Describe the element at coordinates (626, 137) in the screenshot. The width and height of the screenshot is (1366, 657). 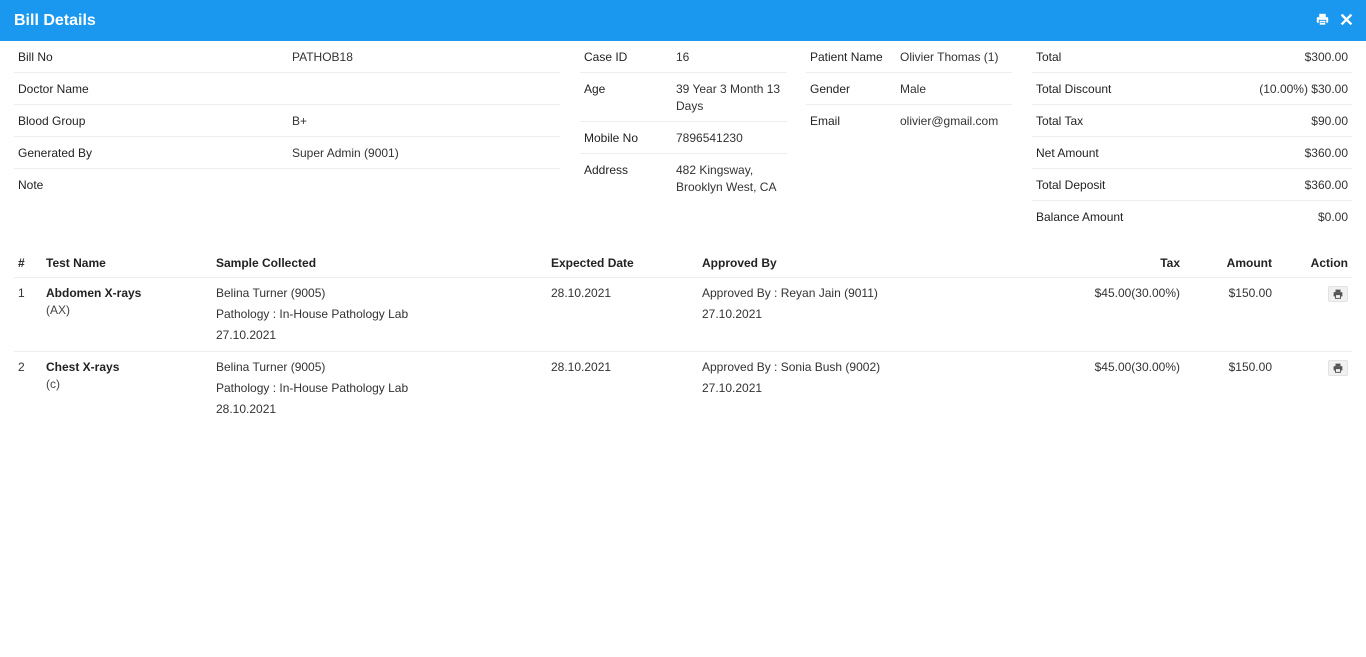
I see `info-label: Mobile No` at that location.